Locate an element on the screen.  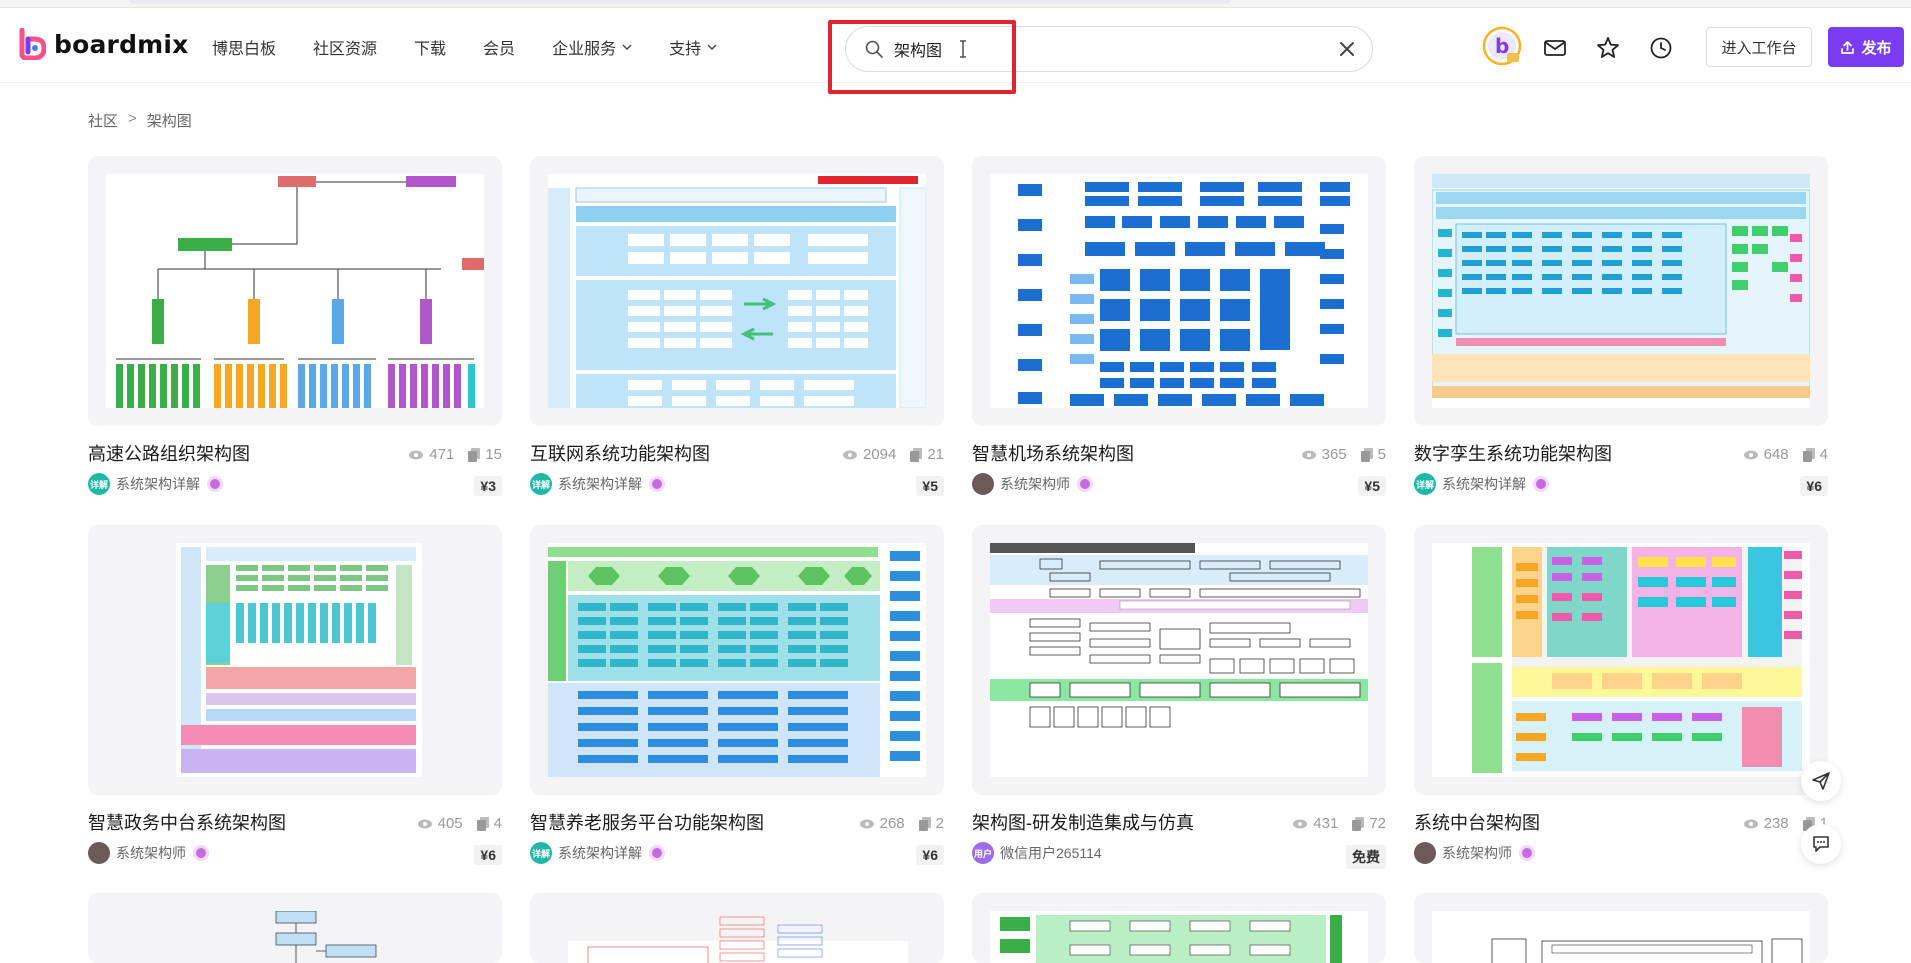
copy-count: 15 is located at coordinates (485, 454).